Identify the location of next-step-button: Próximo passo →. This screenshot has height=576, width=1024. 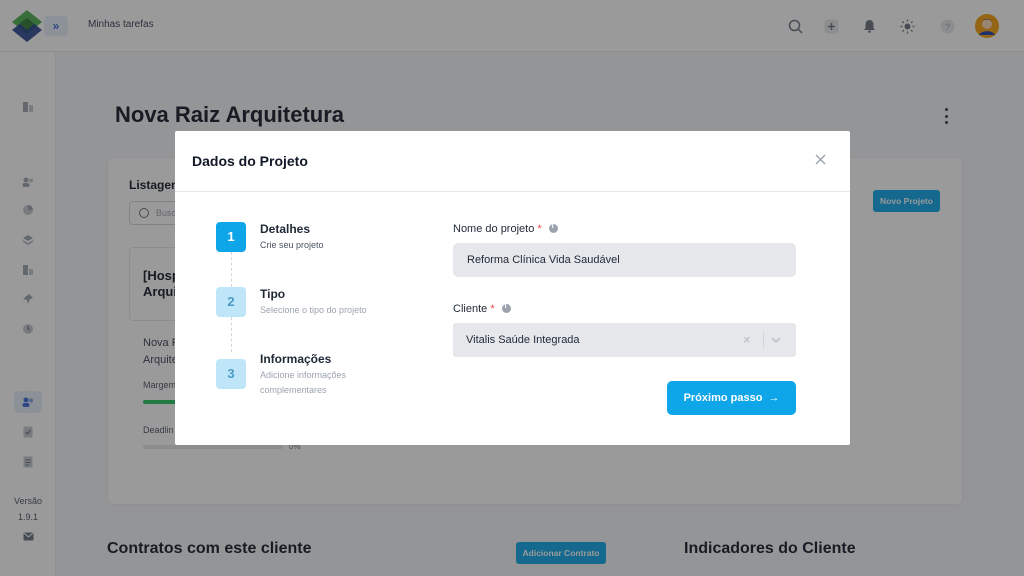
(731, 398).